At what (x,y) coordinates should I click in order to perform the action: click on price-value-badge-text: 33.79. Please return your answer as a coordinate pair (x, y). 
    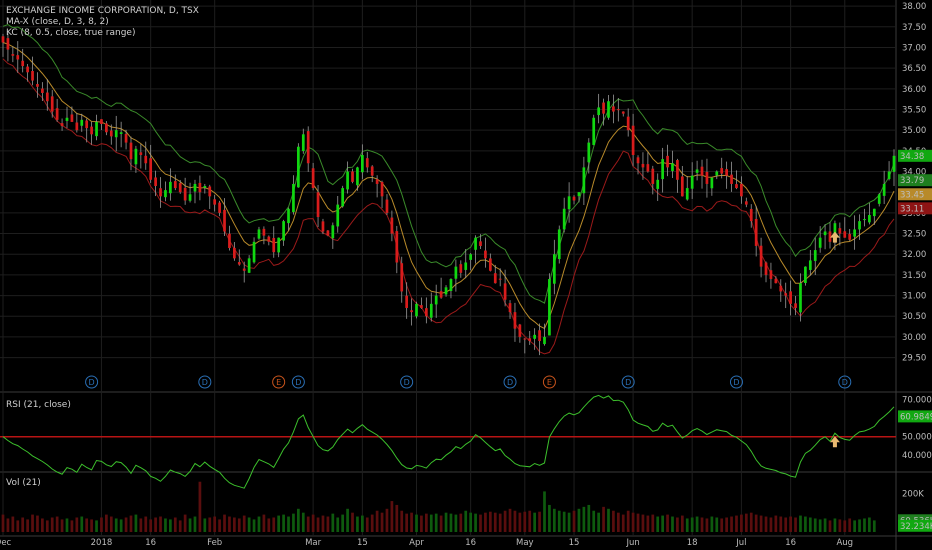
    Looking at the image, I should click on (912, 181).